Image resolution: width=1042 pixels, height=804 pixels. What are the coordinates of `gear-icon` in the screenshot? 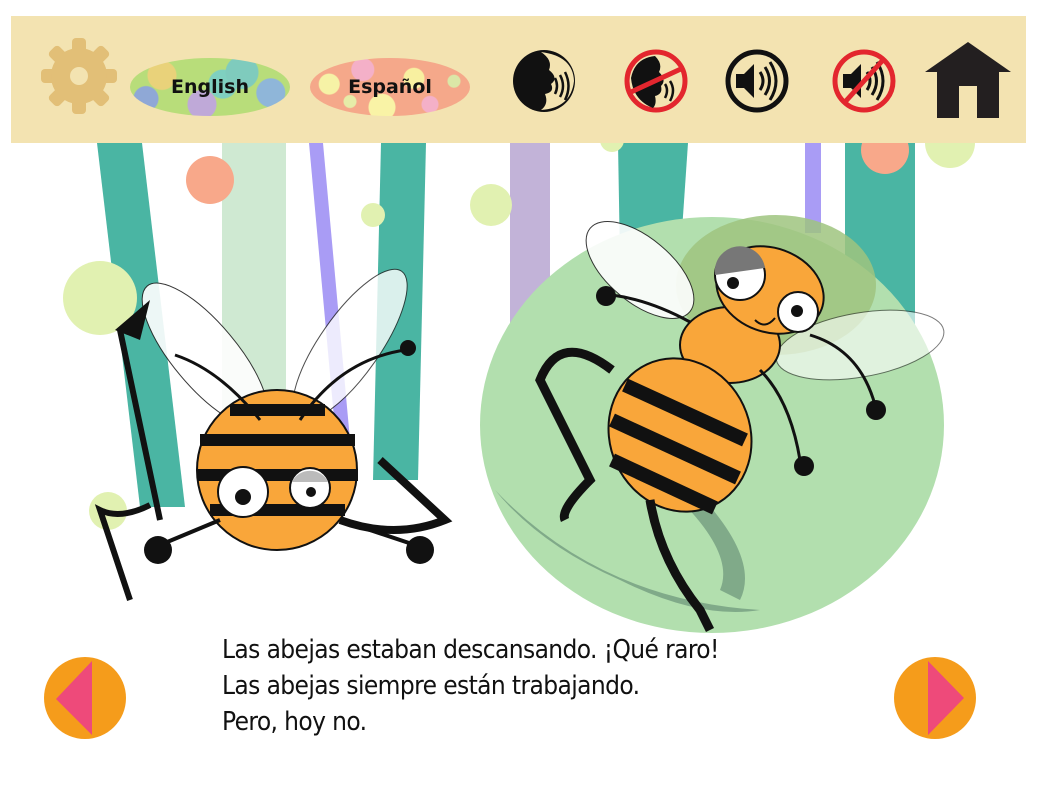 It's located at (79, 76).